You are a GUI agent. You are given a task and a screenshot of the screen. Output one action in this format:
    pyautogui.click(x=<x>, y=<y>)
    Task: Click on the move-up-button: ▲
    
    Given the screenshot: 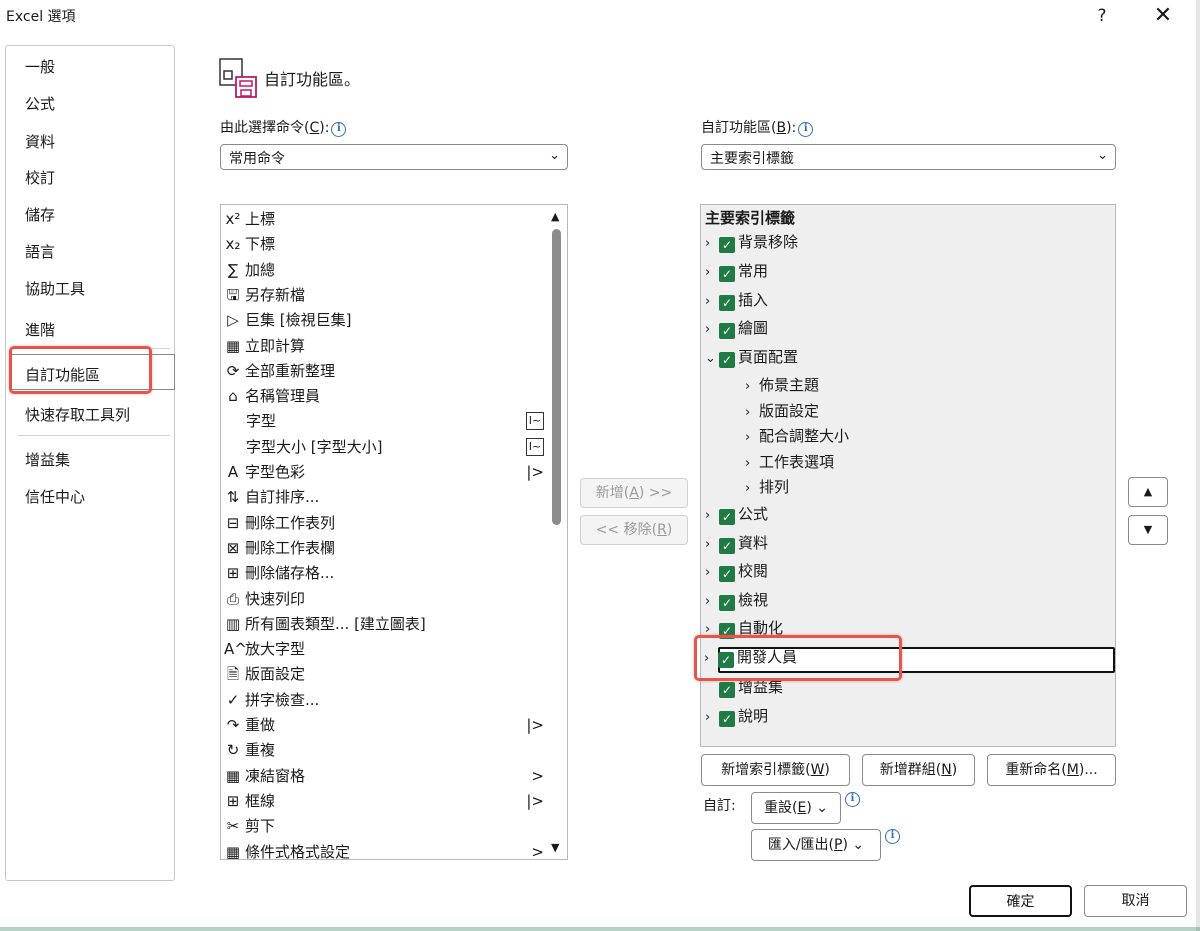 What is the action you would take?
    pyautogui.click(x=1148, y=492)
    